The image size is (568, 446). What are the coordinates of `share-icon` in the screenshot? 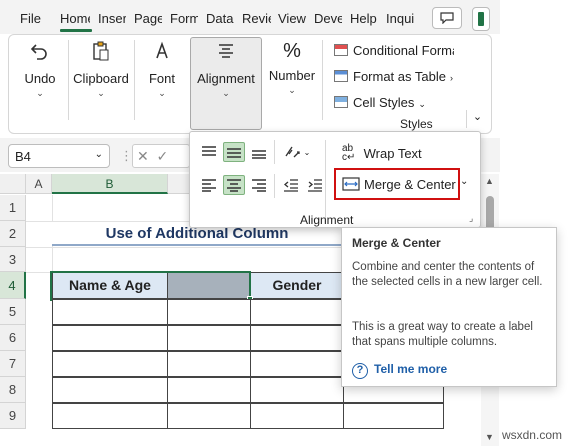 It's located at (481, 19).